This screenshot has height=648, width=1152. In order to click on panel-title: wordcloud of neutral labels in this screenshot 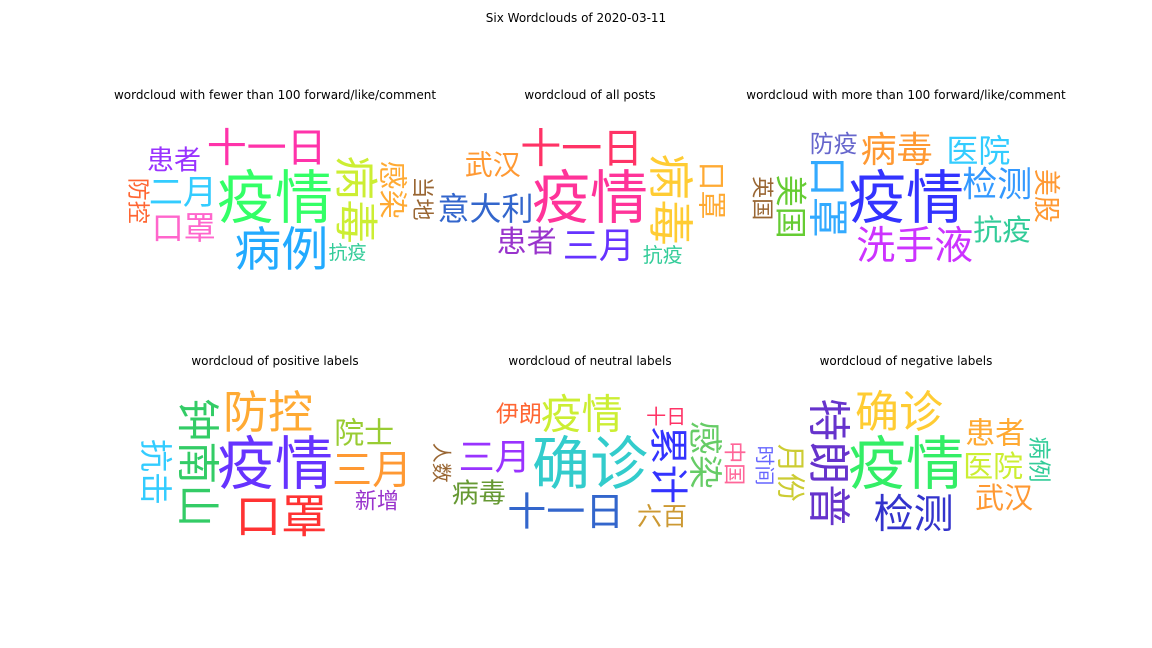, I will do `click(590, 361)`.